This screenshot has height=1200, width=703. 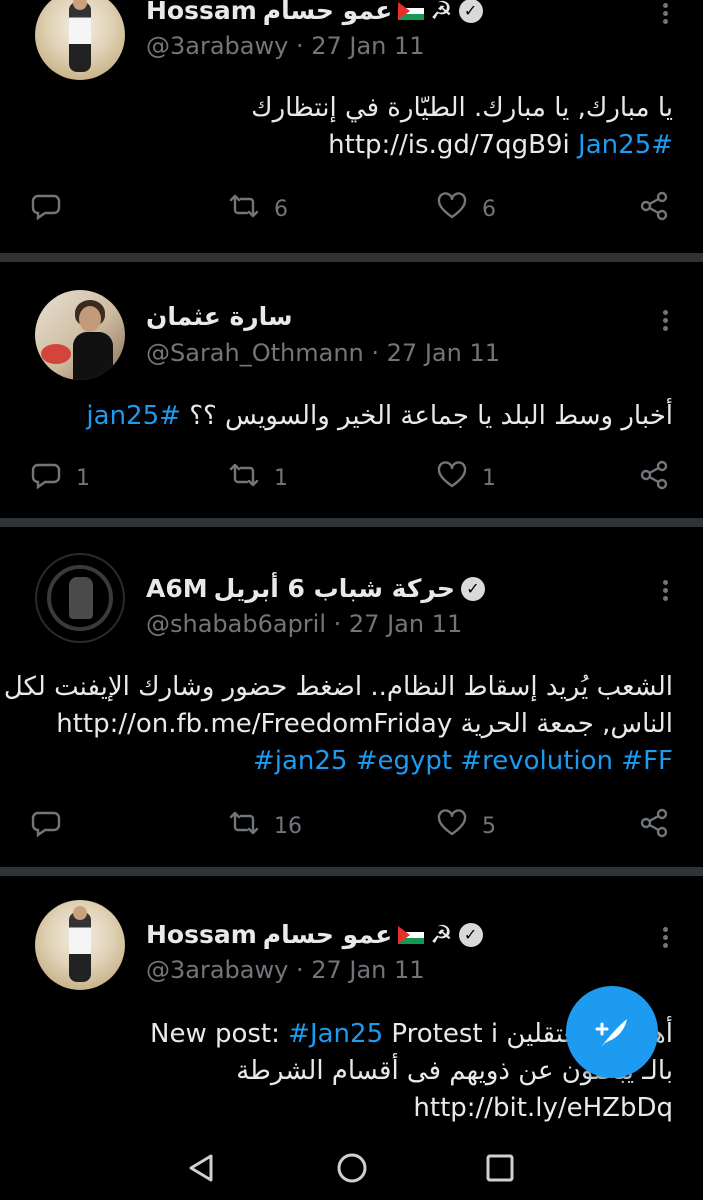 I want to click on display-name: A6M حركة شباب 6 أبريل ✓, so click(x=315, y=588).